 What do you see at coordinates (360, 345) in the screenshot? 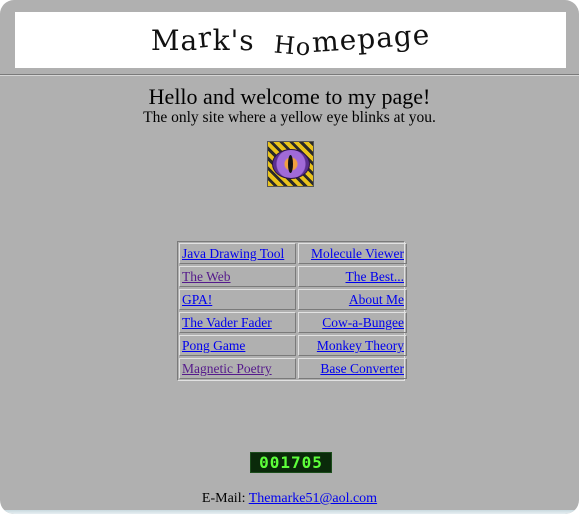
I see `link-monkey-theory: Monkey Theory` at bounding box center [360, 345].